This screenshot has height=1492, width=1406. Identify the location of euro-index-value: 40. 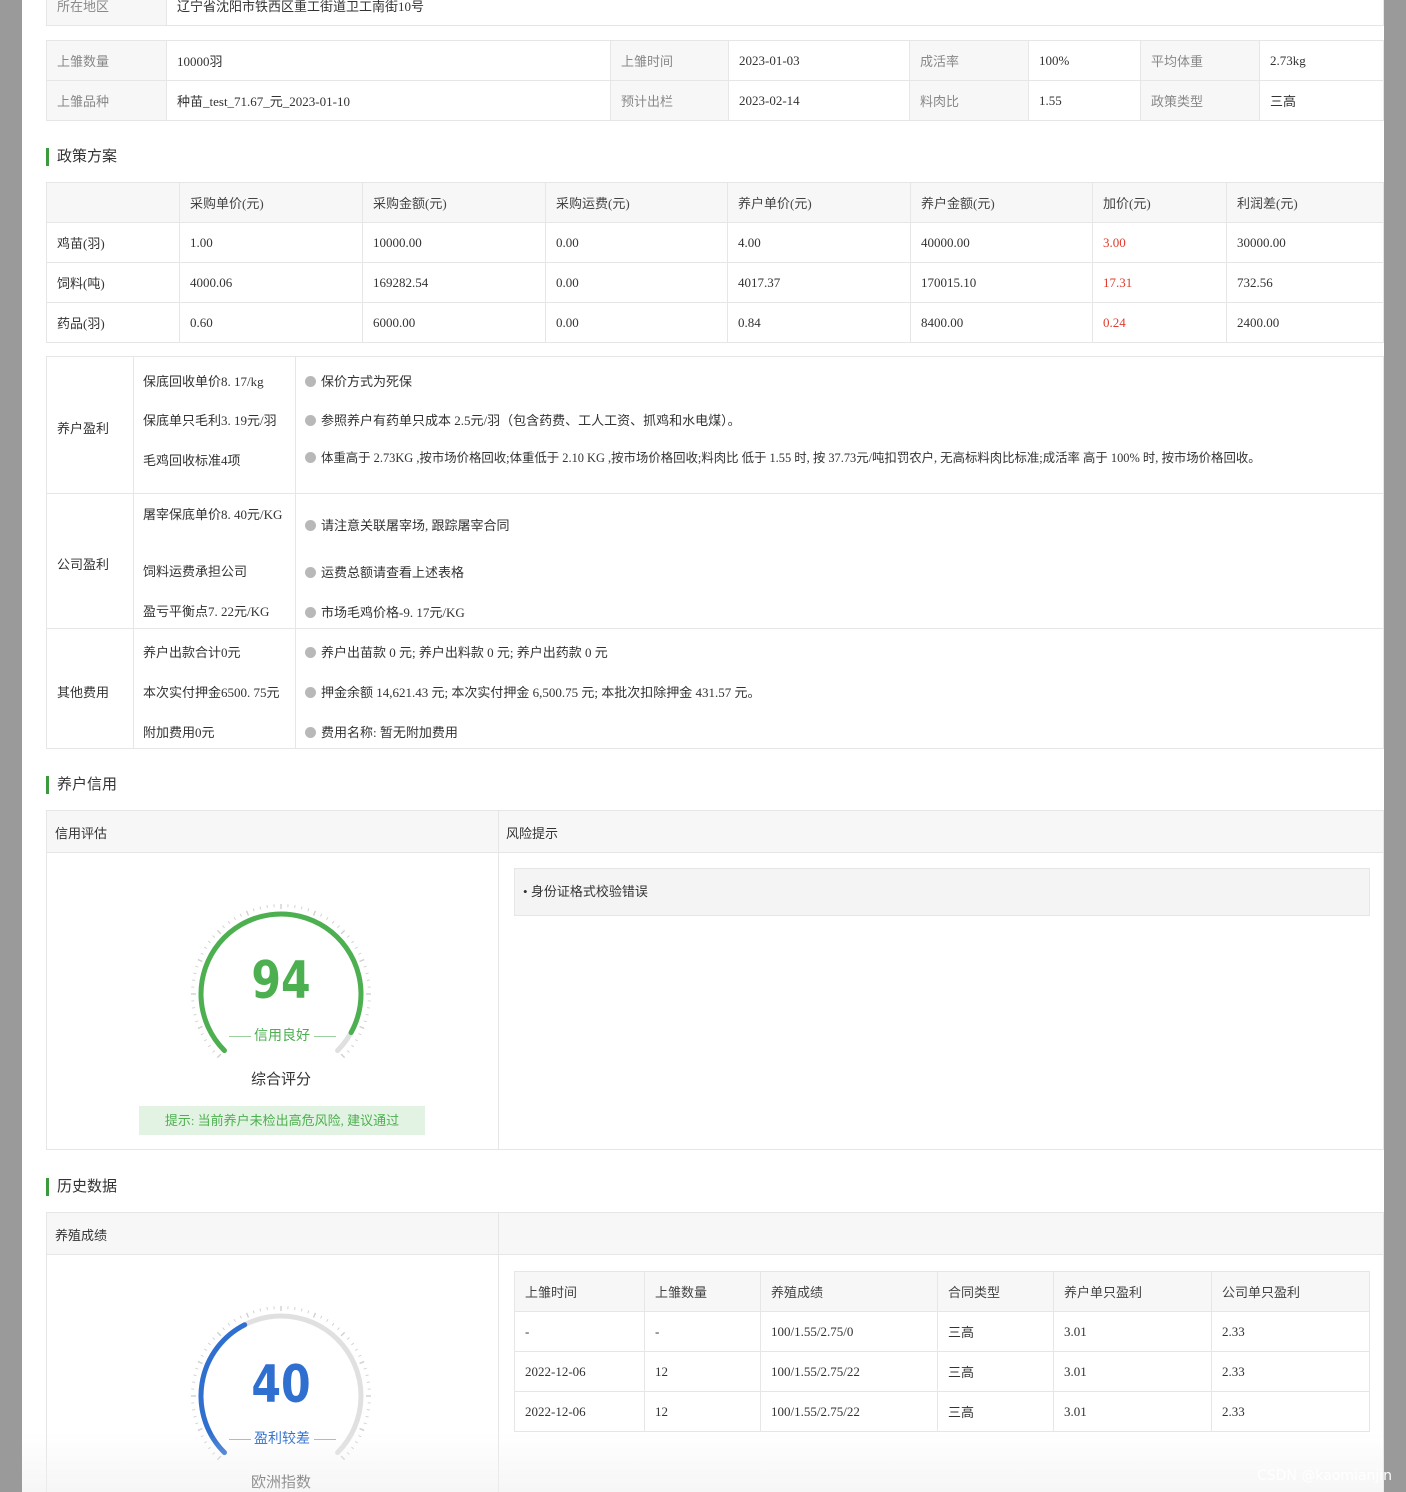
(281, 1385).